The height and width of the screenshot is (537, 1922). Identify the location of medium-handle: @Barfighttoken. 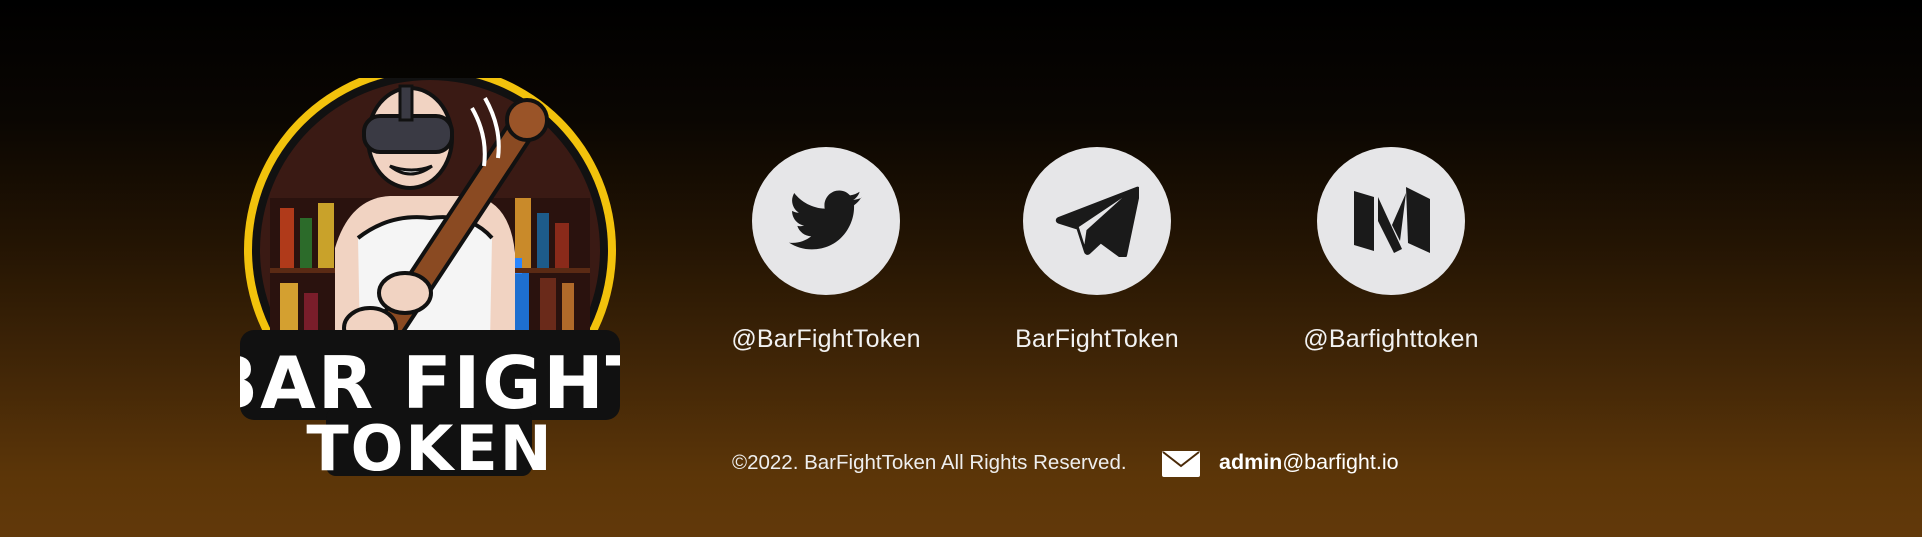
(1391, 339).